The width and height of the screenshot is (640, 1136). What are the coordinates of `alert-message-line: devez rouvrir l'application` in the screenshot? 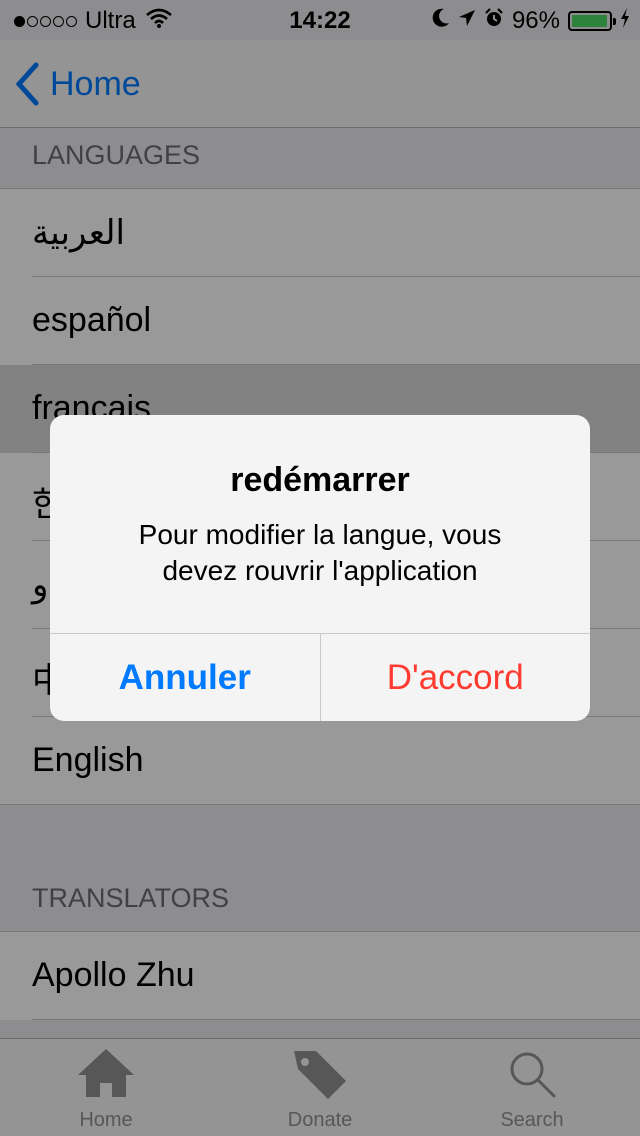 It's located at (320, 570).